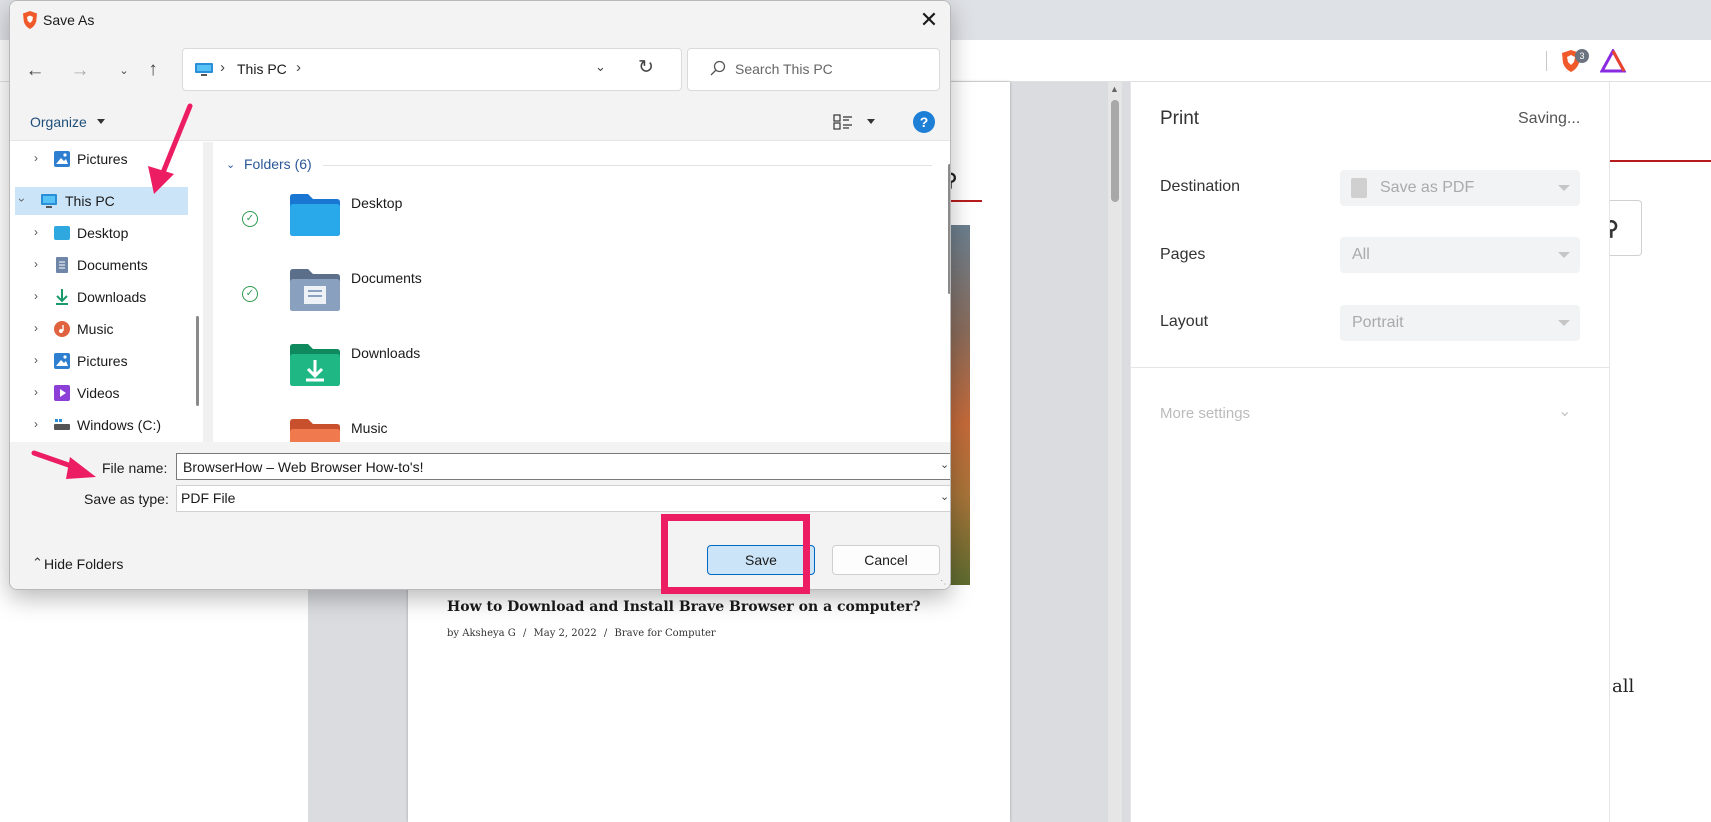 The height and width of the screenshot is (822, 1711). Describe the element at coordinates (369, 428) in the screenshot. I see `folder-label: Music` at that location.